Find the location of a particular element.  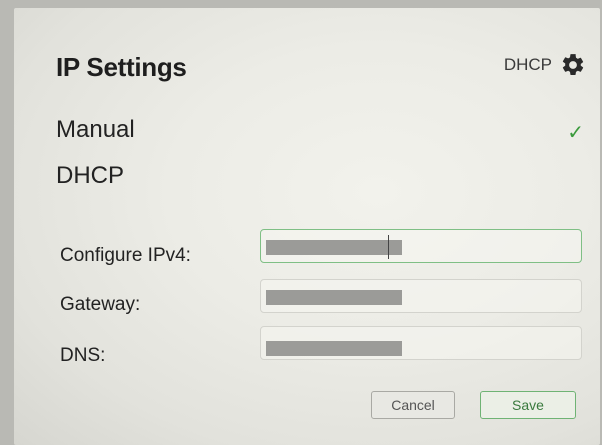

gateway-field is located at coordinates (421, 296).